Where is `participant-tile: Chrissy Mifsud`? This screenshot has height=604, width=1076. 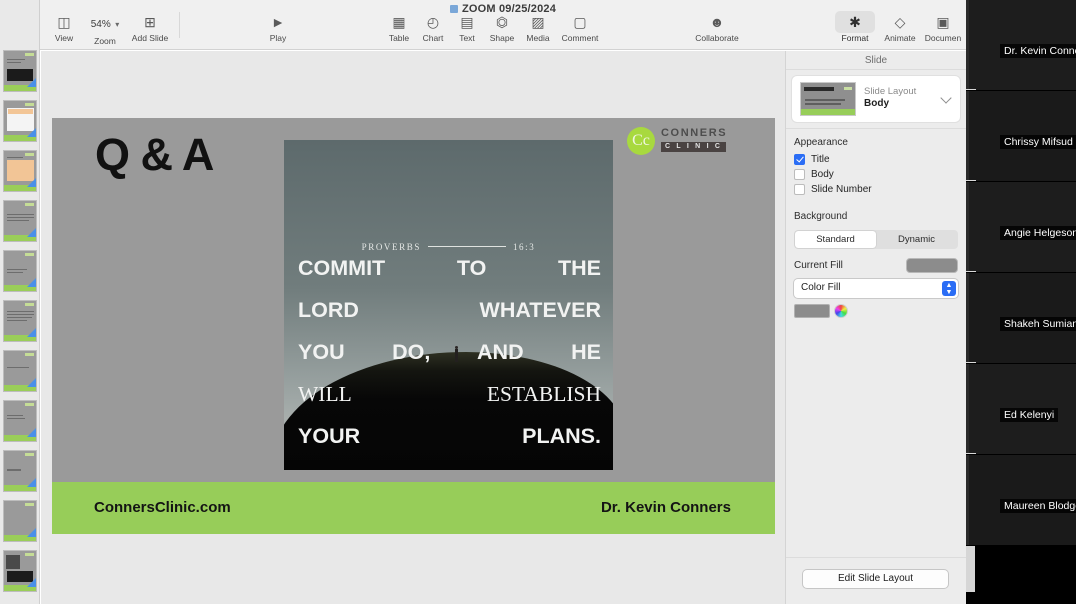
participant-tile: Chrissy Mifsud is located at coordinates (1021, 136).